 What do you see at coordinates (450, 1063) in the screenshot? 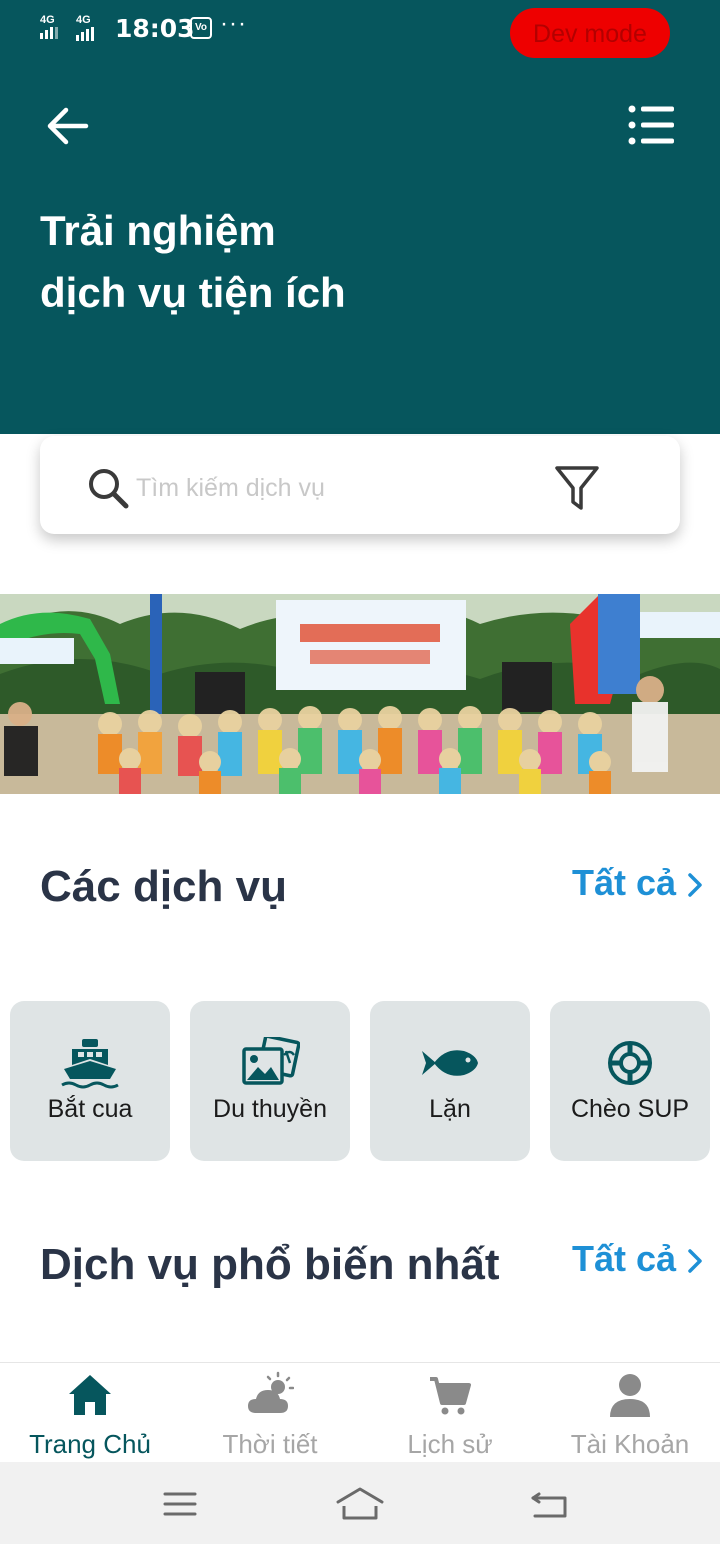
I see `fish-icon` at bounding box center [450, 1063].